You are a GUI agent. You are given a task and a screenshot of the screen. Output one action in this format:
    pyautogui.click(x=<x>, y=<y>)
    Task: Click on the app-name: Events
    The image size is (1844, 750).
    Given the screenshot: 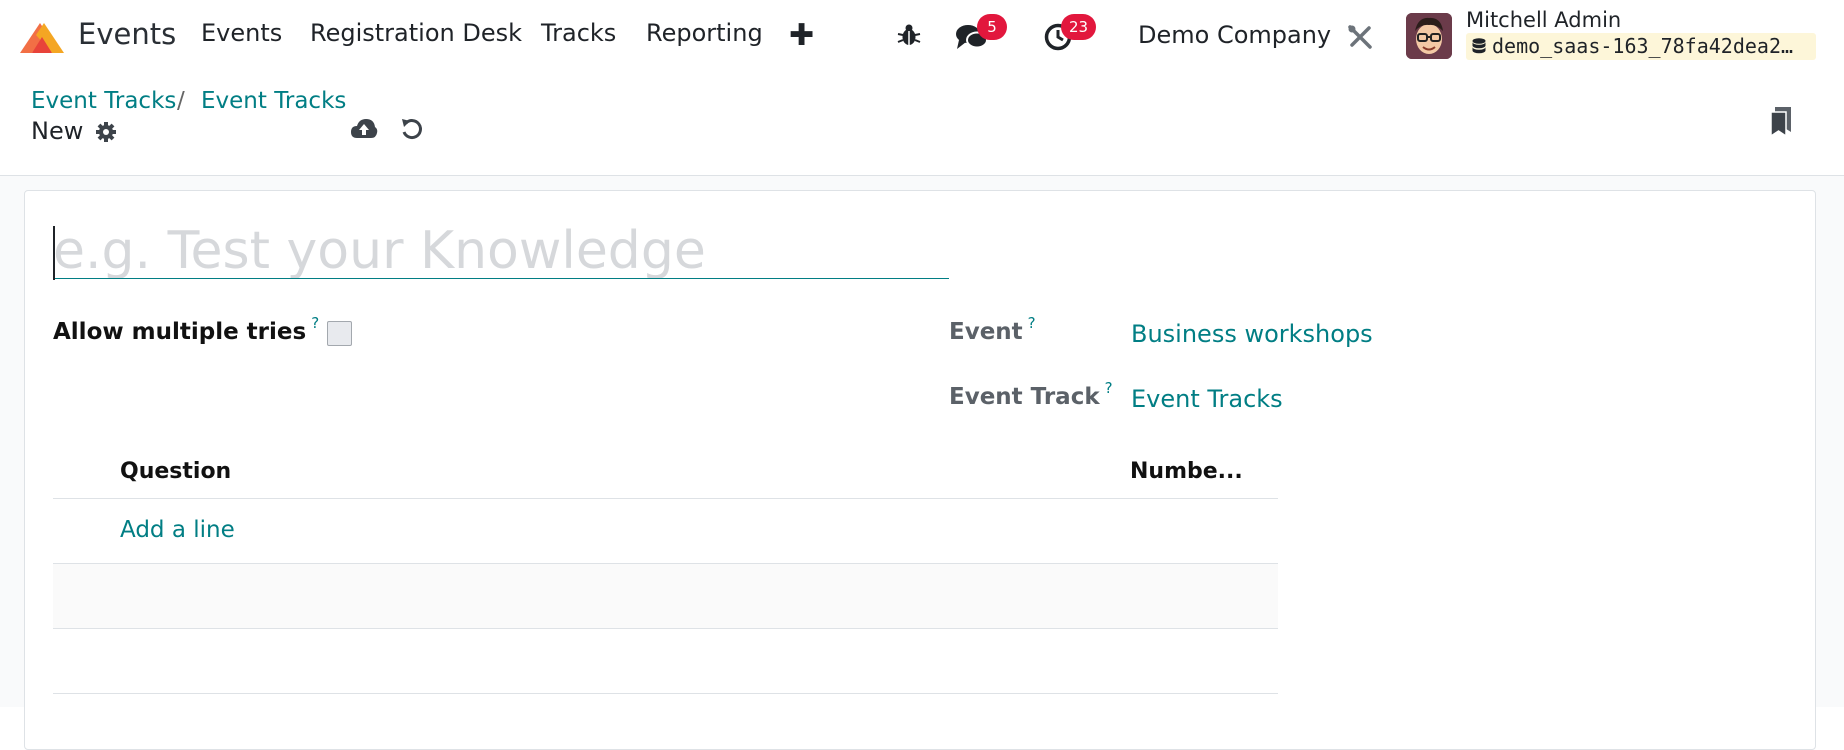 What is the action you would take?
    pyautogui.click(x=127, y=34)
    